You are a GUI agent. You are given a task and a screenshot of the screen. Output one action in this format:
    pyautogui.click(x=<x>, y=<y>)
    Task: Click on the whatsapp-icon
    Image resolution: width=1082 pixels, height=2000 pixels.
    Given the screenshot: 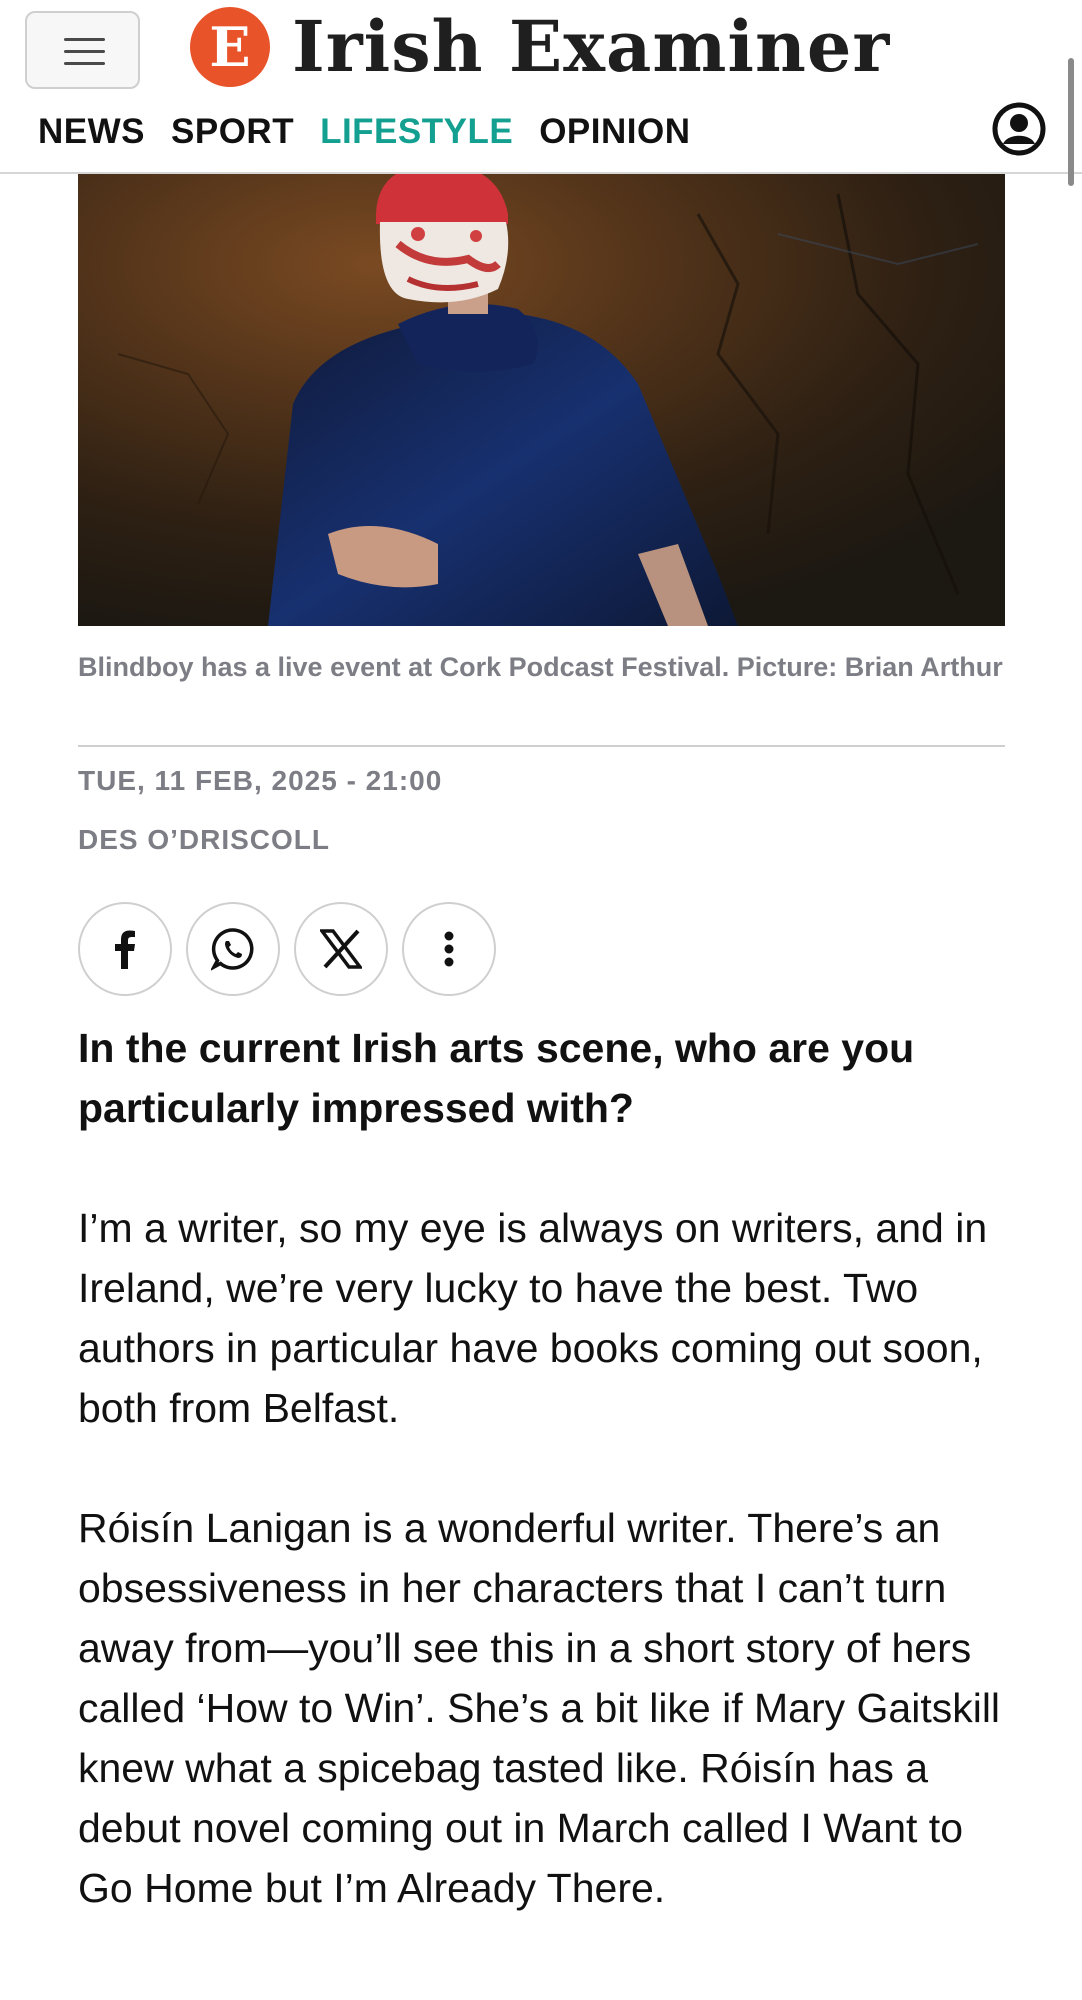 What is the action you would take?
    pyautogui.click(x=232, y=949)
    